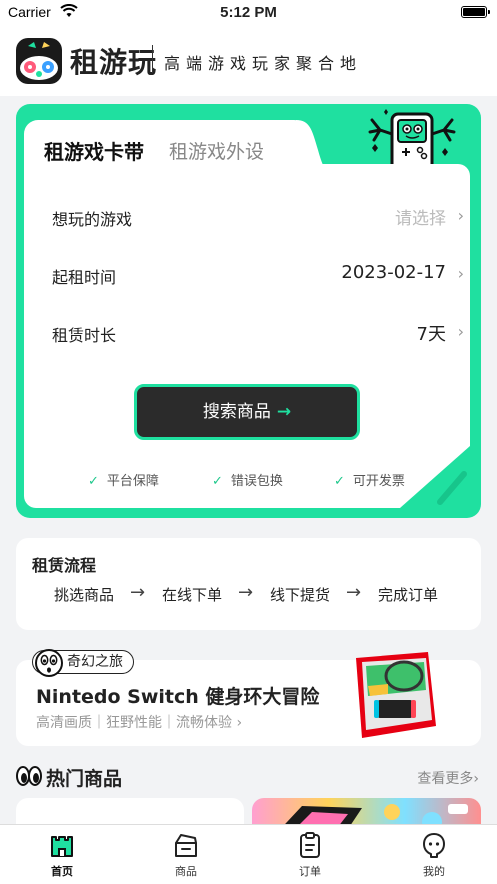 The image size is (497, 884). What do you see at coordinates (258, 274) in the screenshot?
I see `start-date-row: 起租时间 2023-02-17 ›` at bounding box center [258, 274].